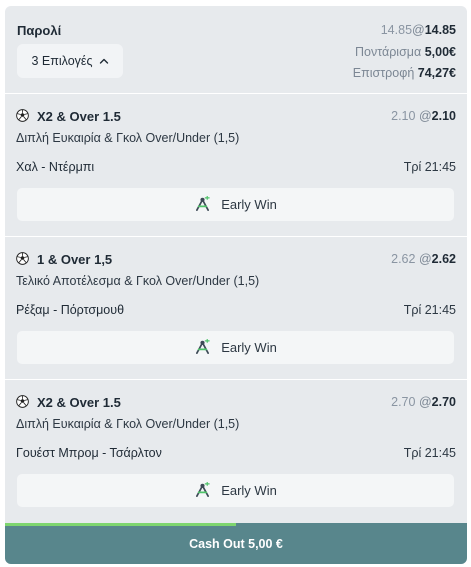  I want to click on selections-toggle-button: 3 Επιλογές, so click(70, 61).